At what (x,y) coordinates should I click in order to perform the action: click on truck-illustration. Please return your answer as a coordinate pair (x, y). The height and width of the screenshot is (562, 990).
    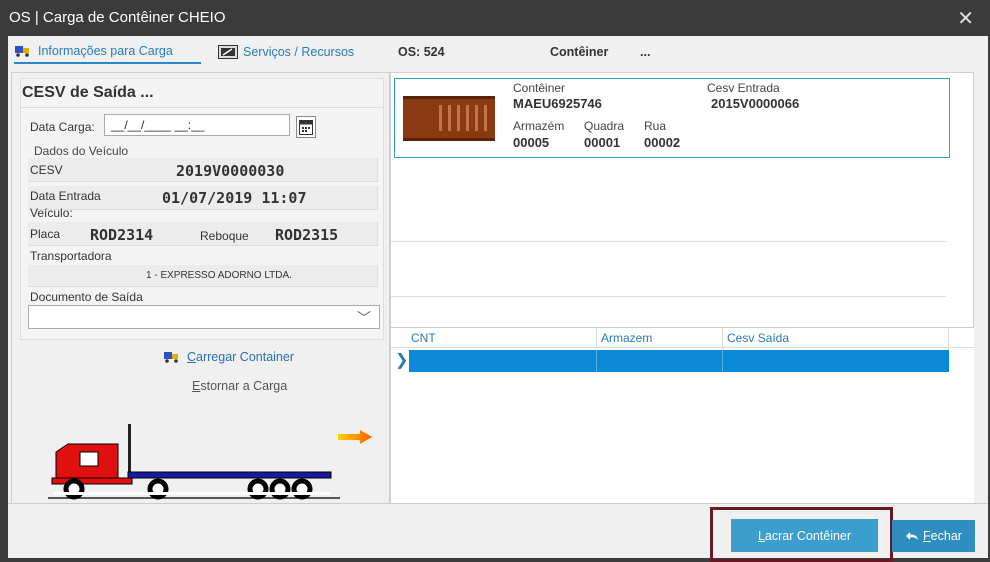
    Looking at the image, I should click on (194, 462).